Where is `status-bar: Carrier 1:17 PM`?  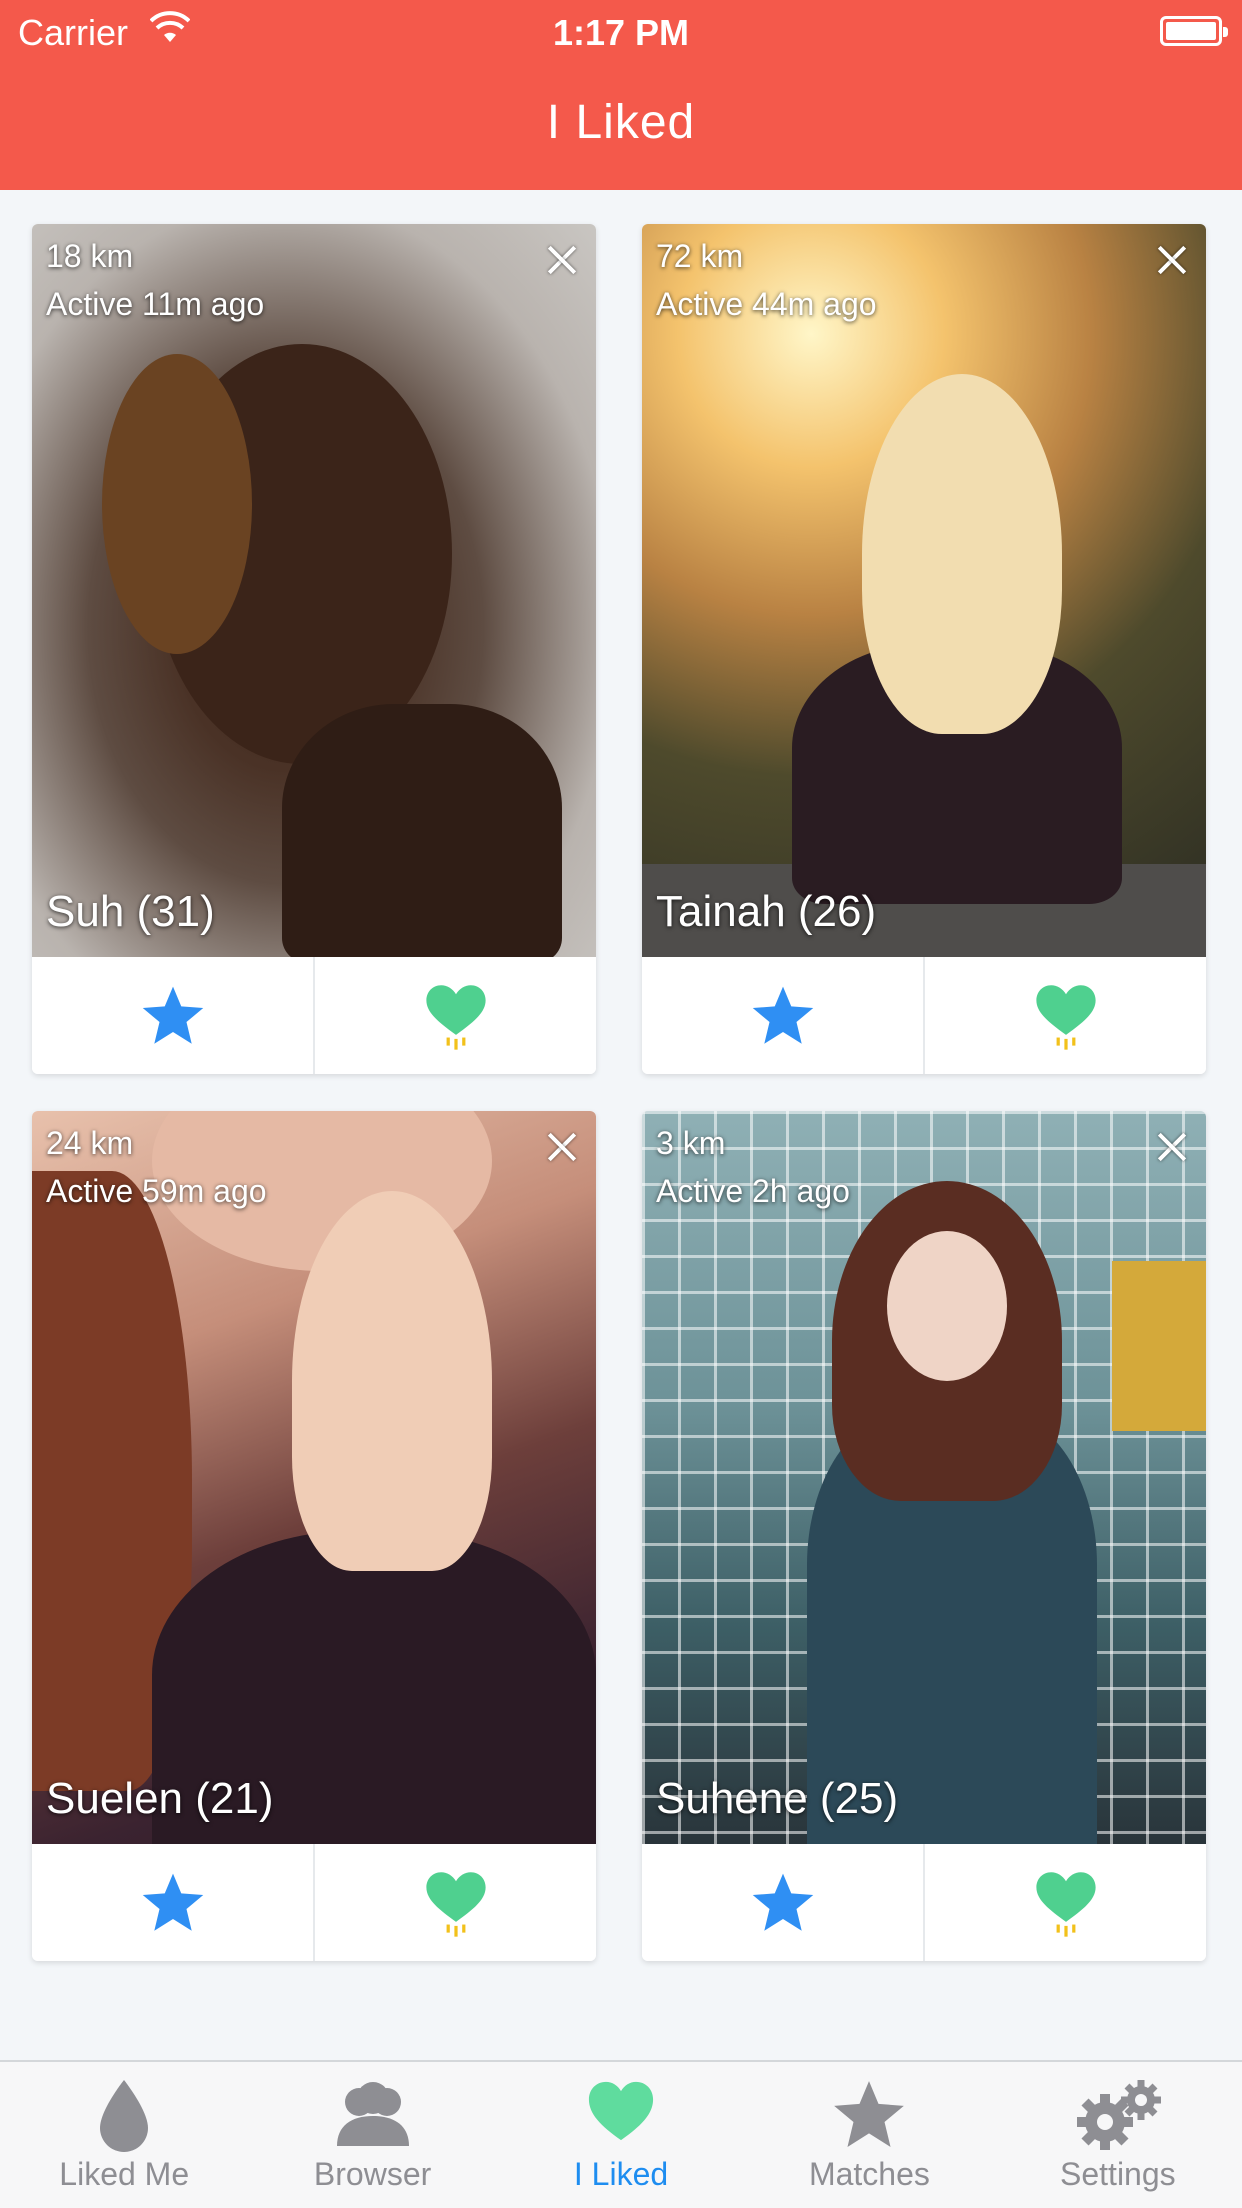 status-bar: Carrier 1:17 PM is located at coordinates (621, 30).